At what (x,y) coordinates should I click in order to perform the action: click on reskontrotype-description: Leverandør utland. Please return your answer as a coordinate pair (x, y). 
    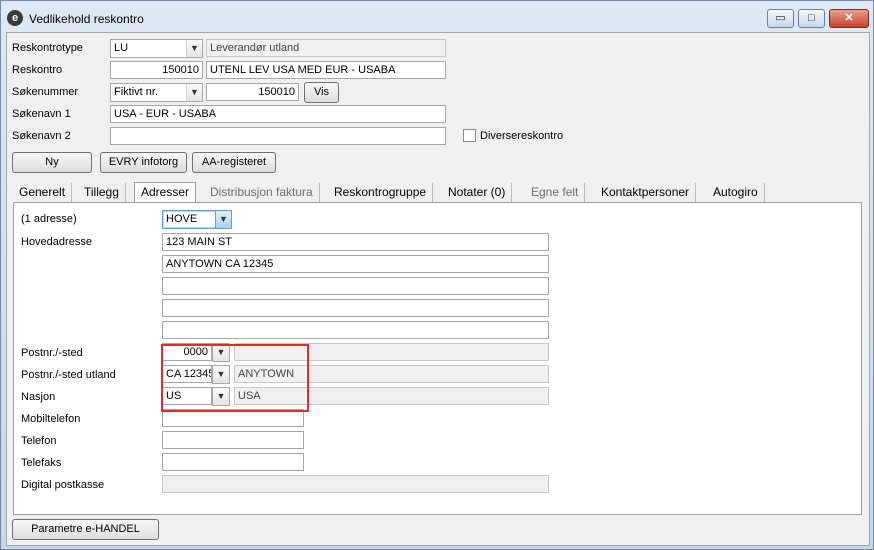
    Looking at the image, I should click on (326, 48).